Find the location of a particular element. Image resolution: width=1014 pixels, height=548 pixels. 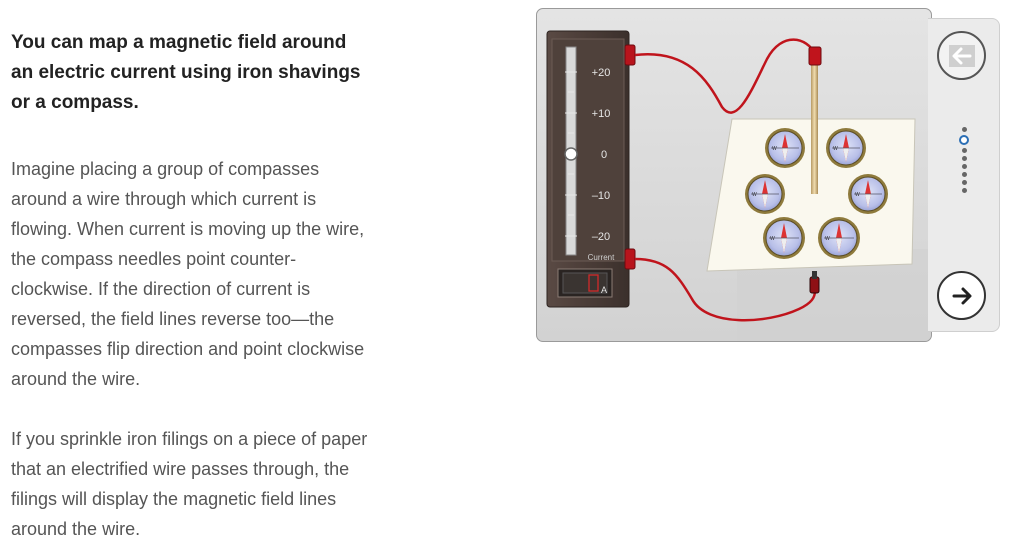

top-terminal is located at coordinates (630, 55).